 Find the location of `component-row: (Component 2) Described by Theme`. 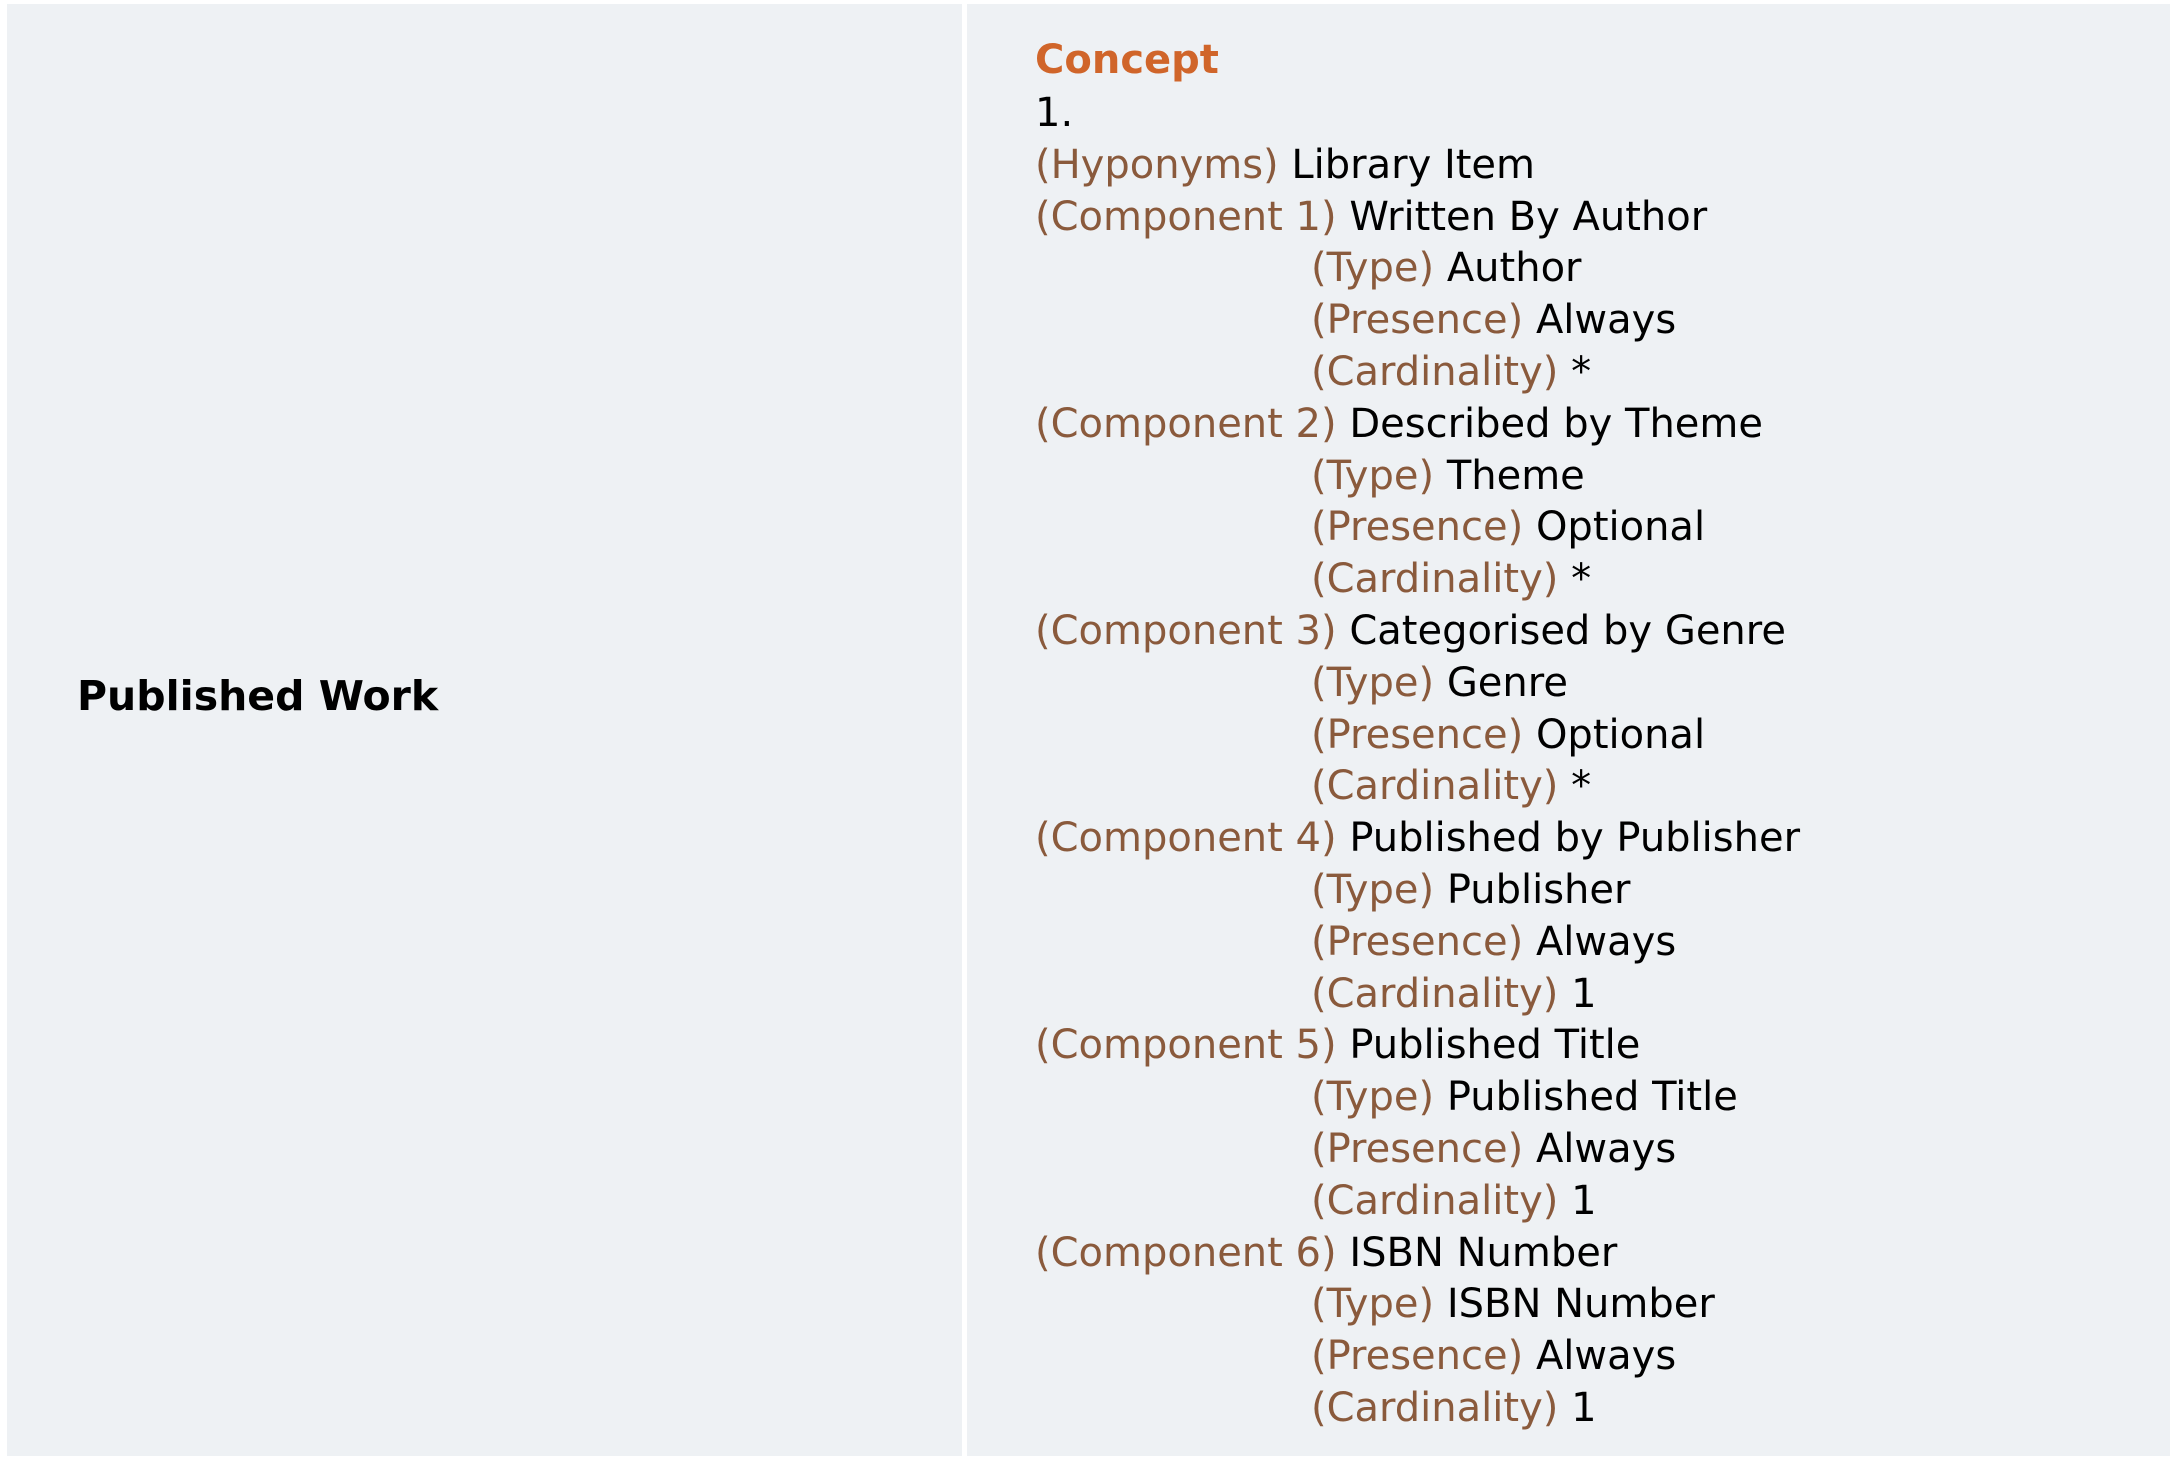

component-row: (Component 2) Described by Theme is located at coordinates (1417, 425).